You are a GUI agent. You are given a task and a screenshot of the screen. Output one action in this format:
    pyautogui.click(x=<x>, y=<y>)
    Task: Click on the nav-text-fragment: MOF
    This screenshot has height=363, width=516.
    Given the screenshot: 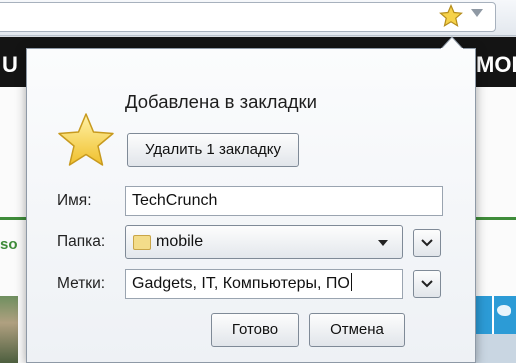 What is the action you would take?
    pyautogui.click(x=496, y=64)
    